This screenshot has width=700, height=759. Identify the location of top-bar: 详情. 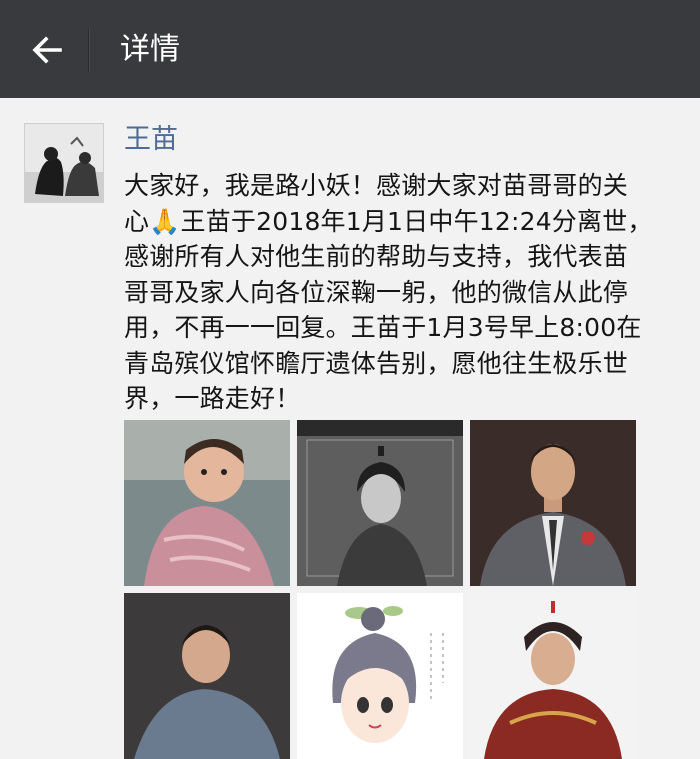
(350, 49).